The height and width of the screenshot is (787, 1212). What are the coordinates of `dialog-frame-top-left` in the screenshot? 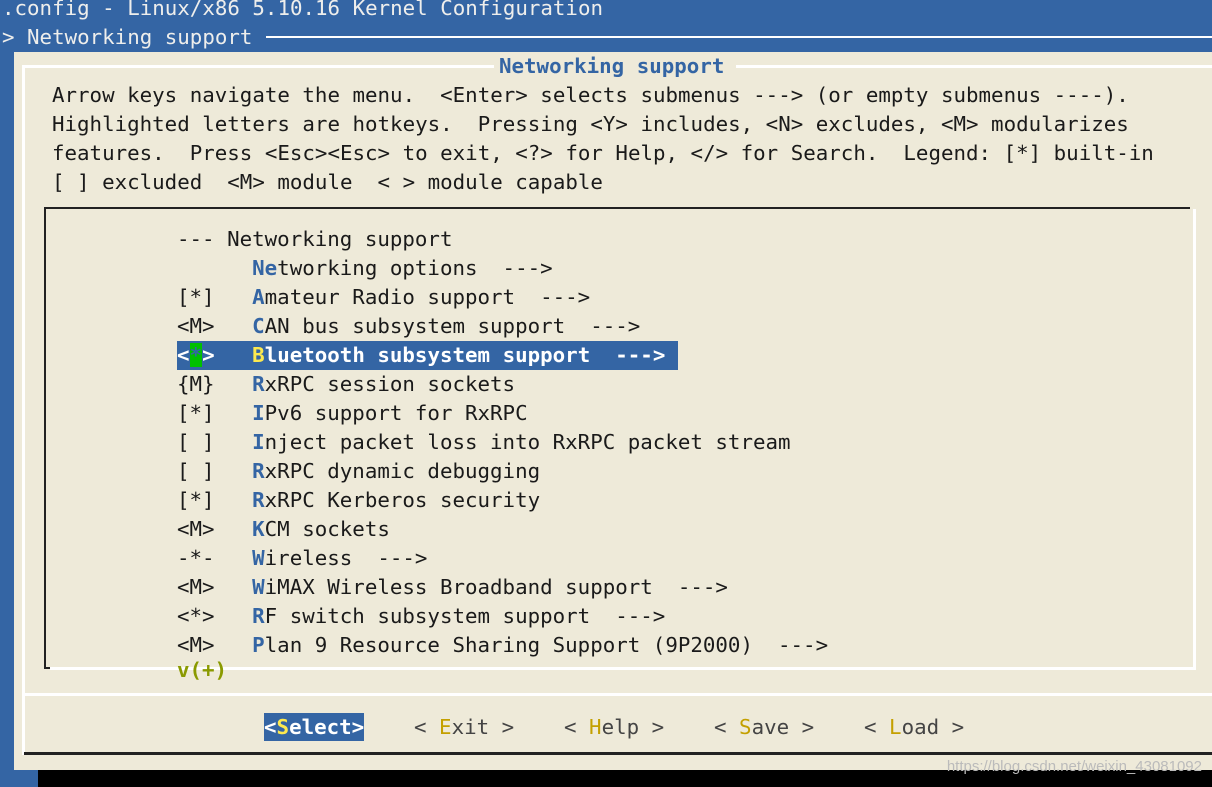 It's located at (258, 66).